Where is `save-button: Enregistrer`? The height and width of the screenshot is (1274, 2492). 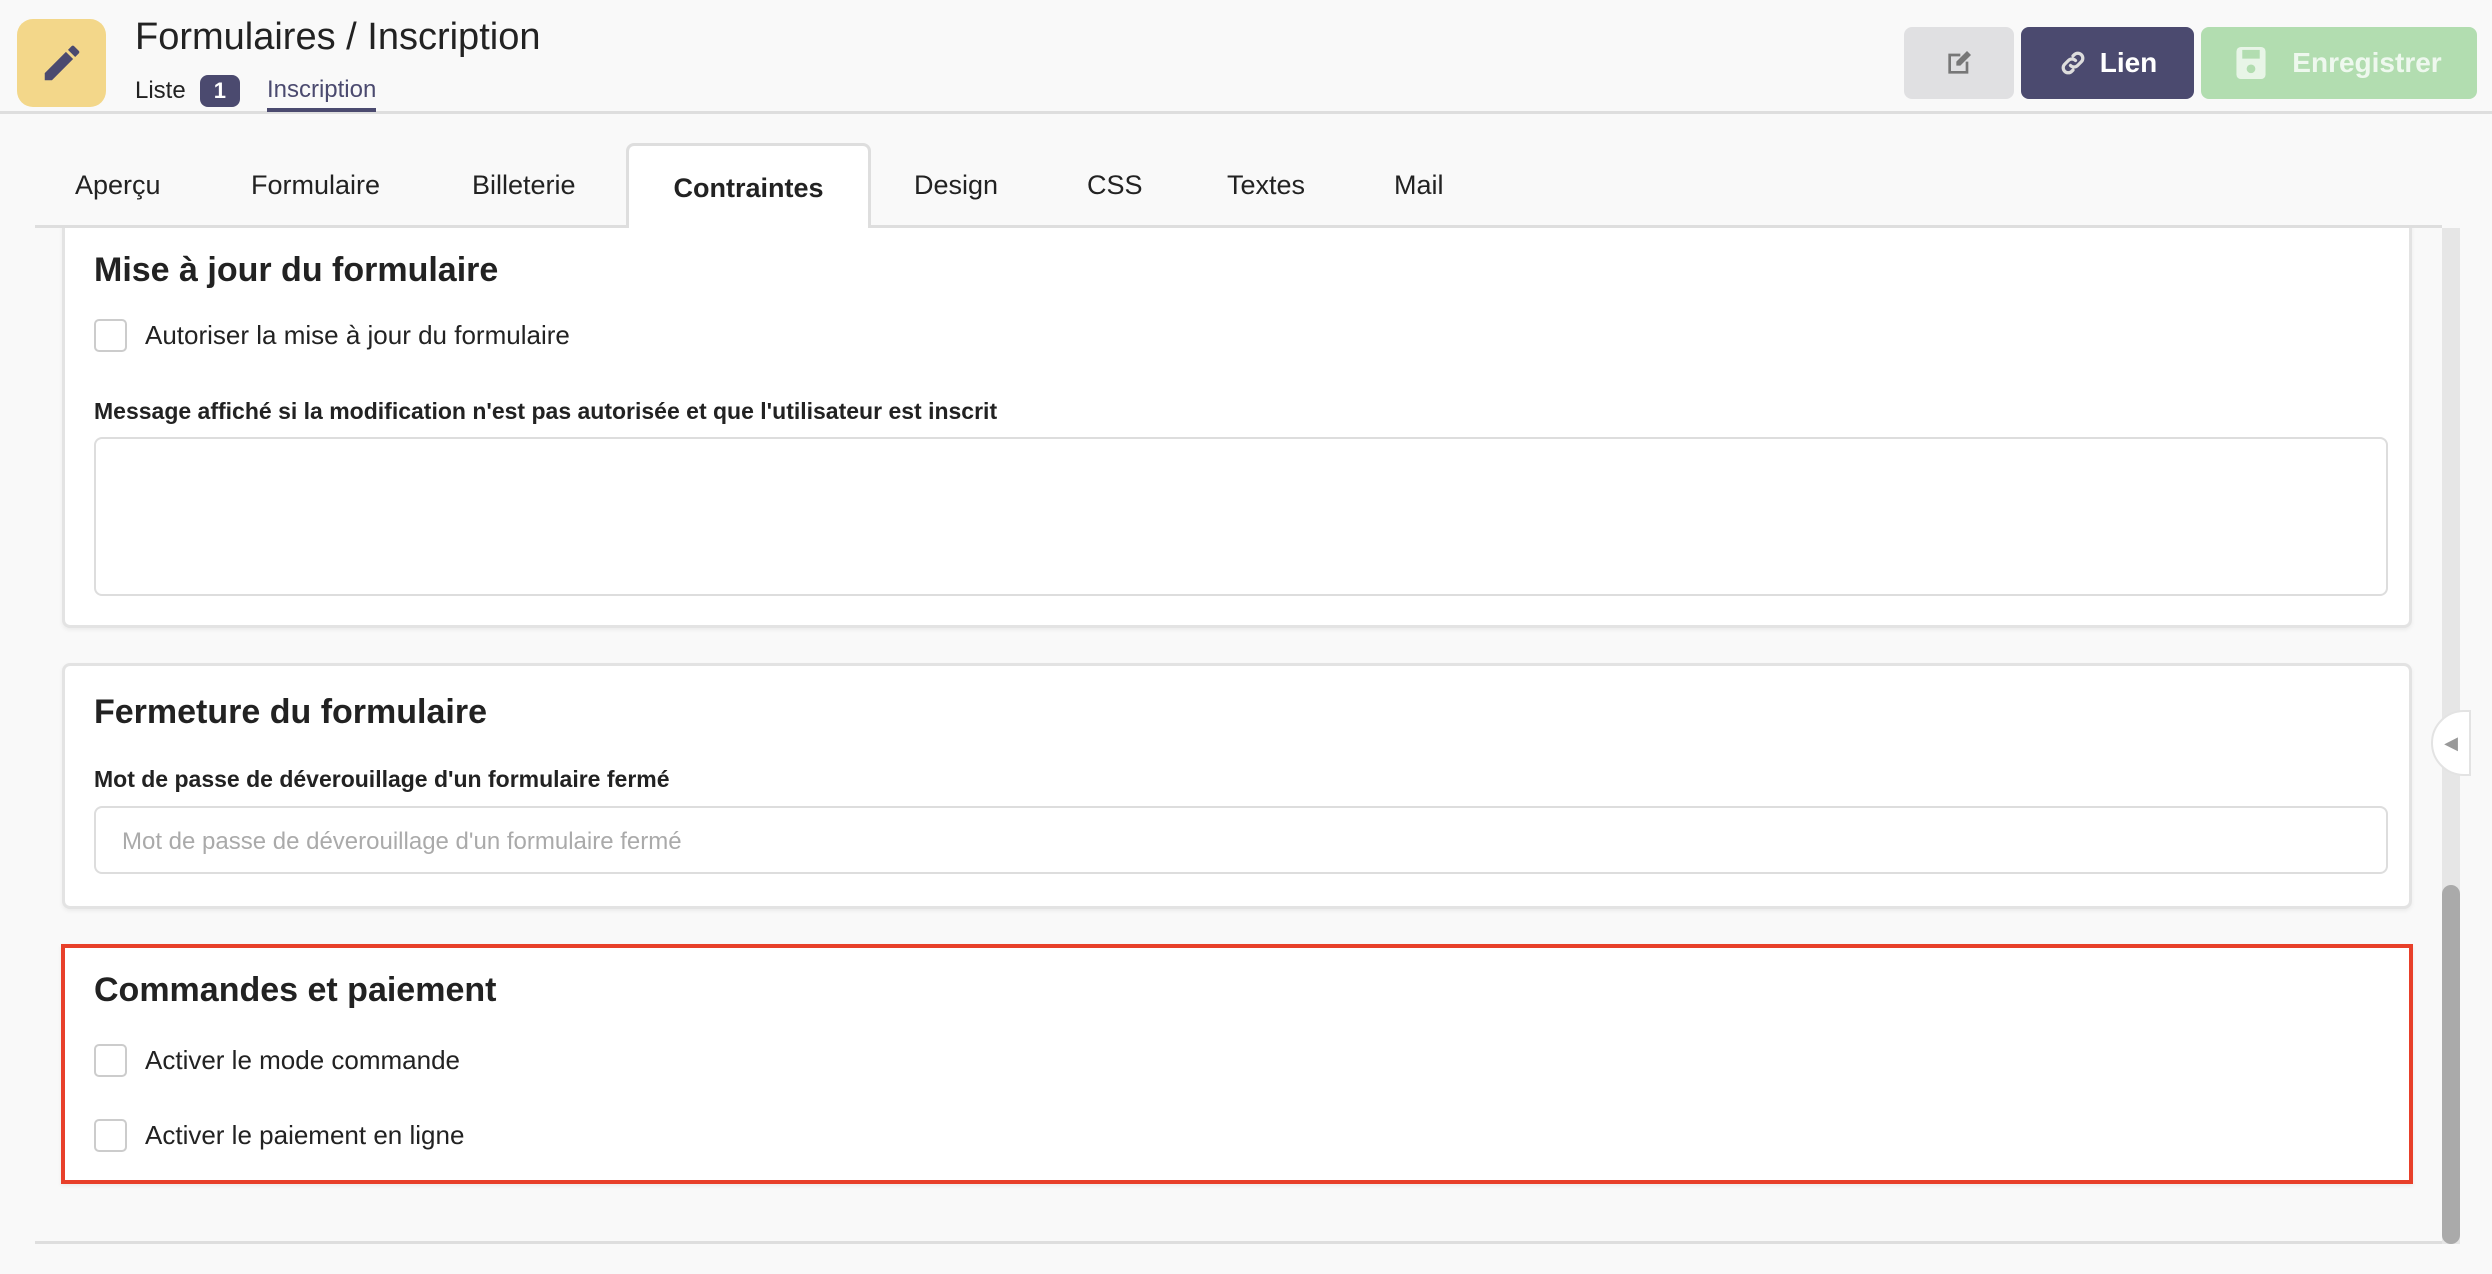
save-button: Enregistrer is located at coordinates (2339, 63).